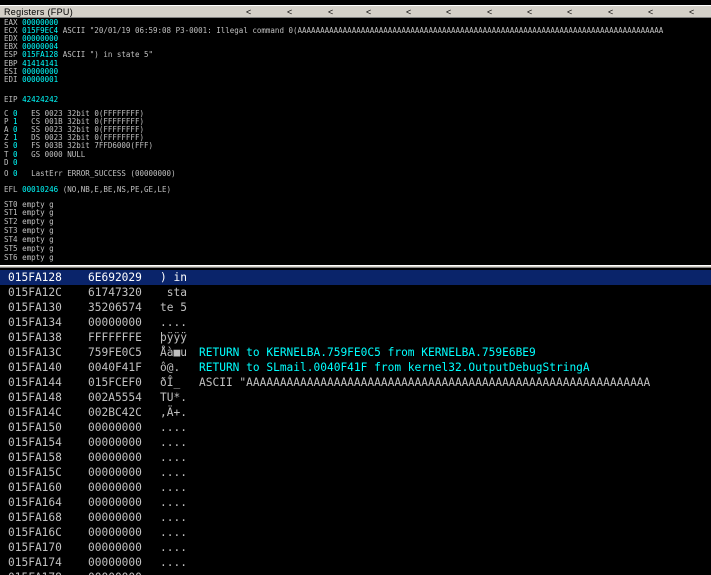  What do you see at coordinates (35, 562) in the screenshot?
I see `stack-address: 015FA174` at bounding box center [35, 562].